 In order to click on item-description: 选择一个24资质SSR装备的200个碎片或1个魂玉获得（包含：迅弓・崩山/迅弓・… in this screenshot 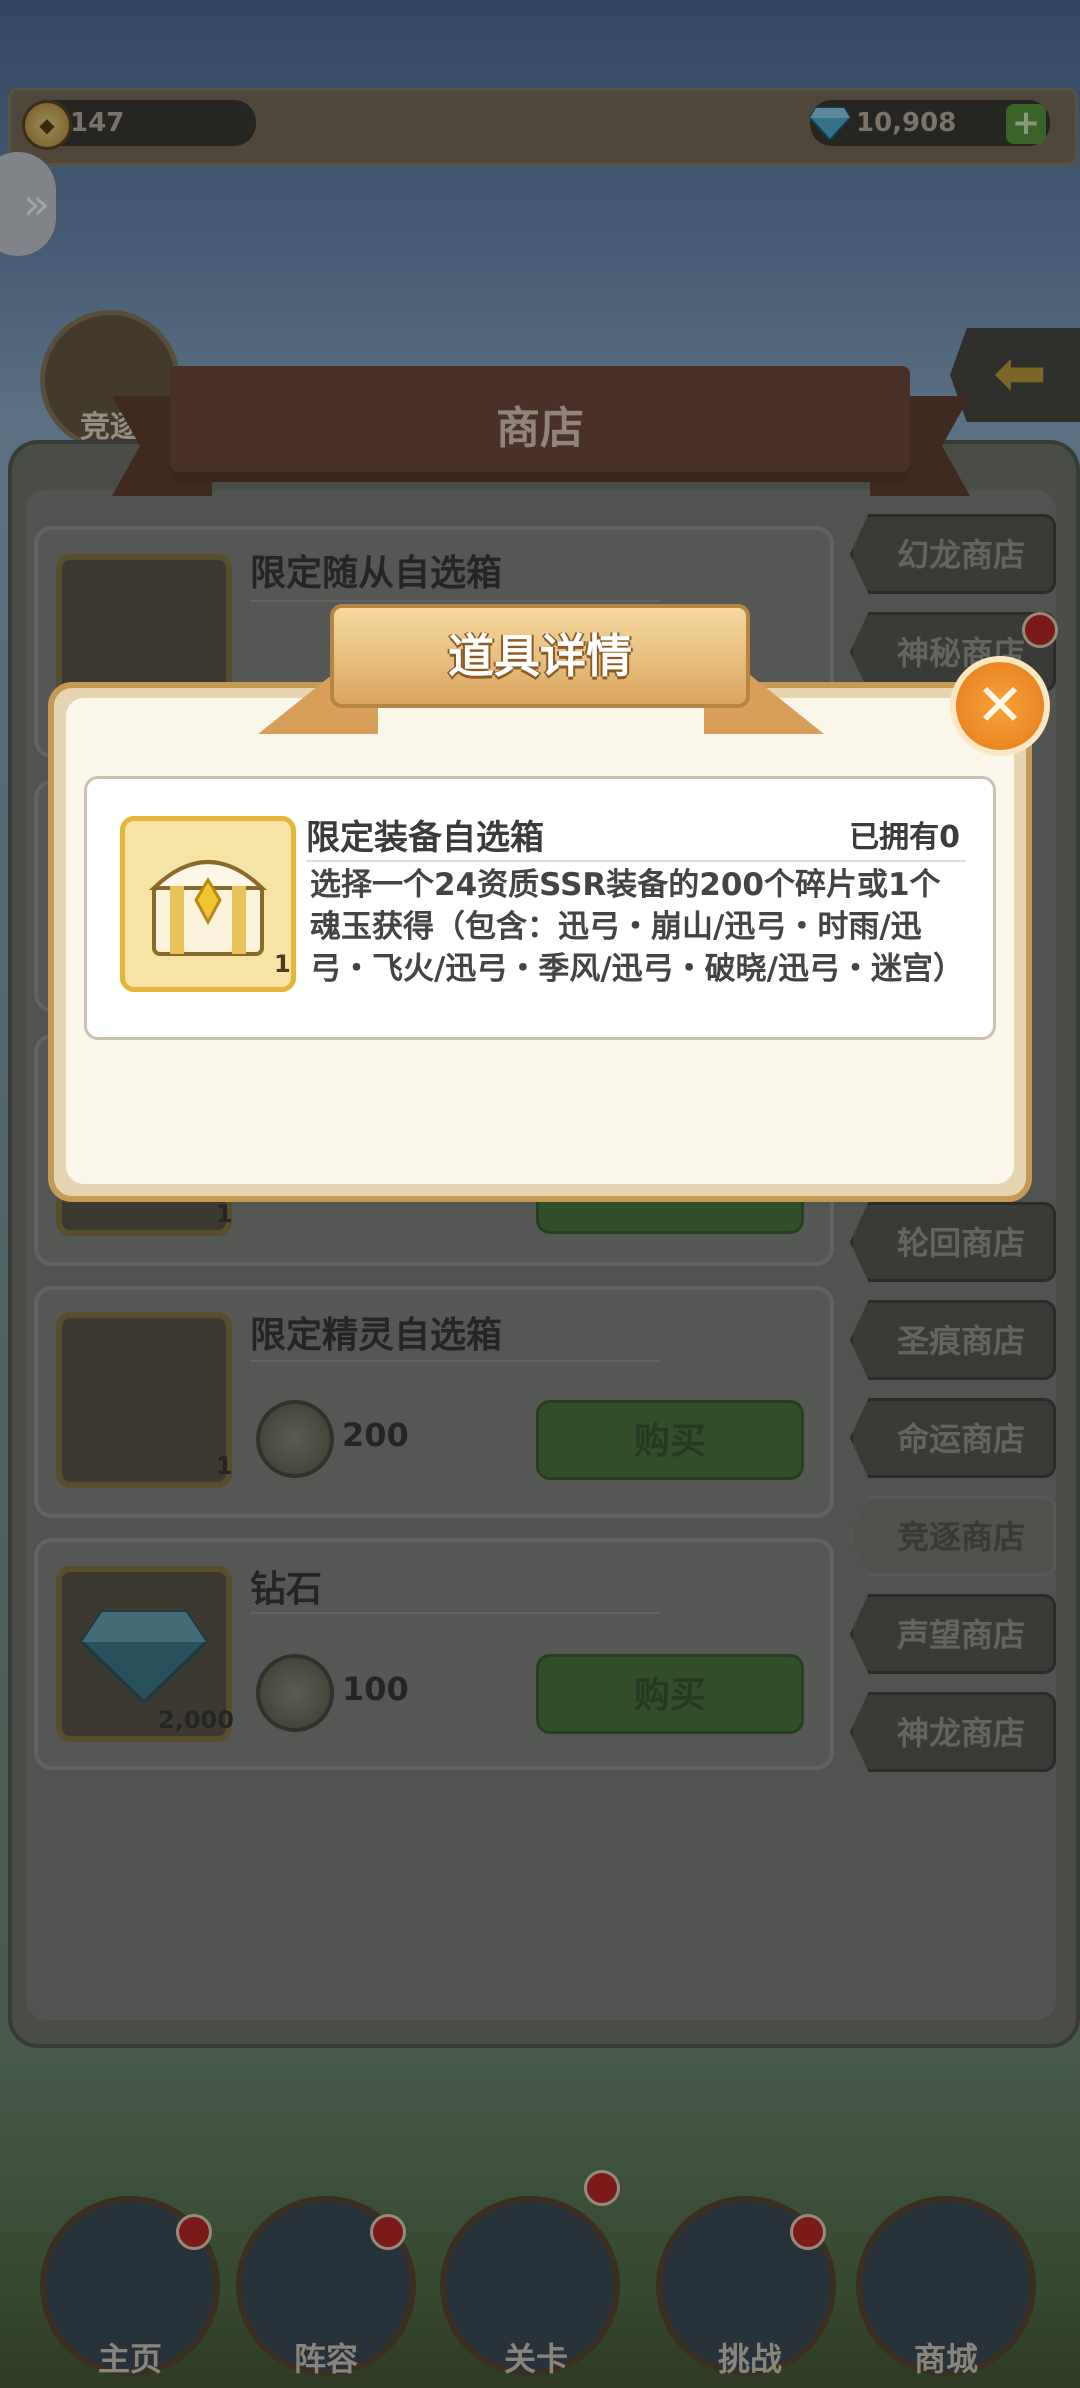, I will do `click(640, 939)`.